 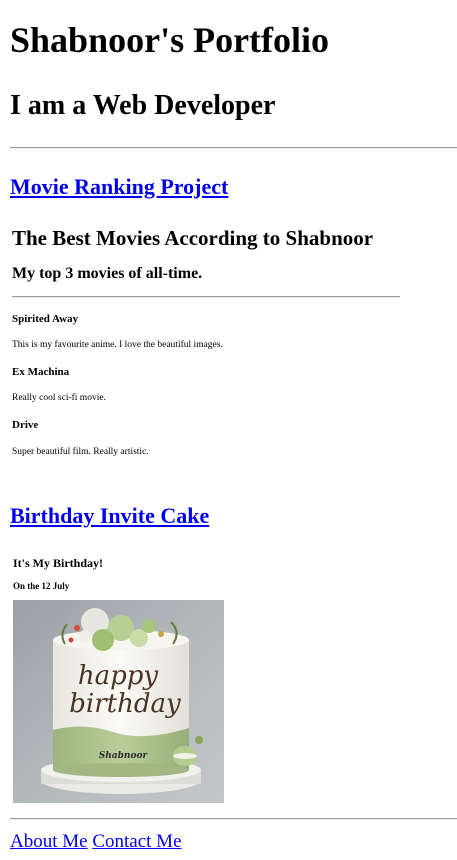 I want to click on birthday-invite-cake-link: Birthday Invite Cake, so click(x=109, y=516).